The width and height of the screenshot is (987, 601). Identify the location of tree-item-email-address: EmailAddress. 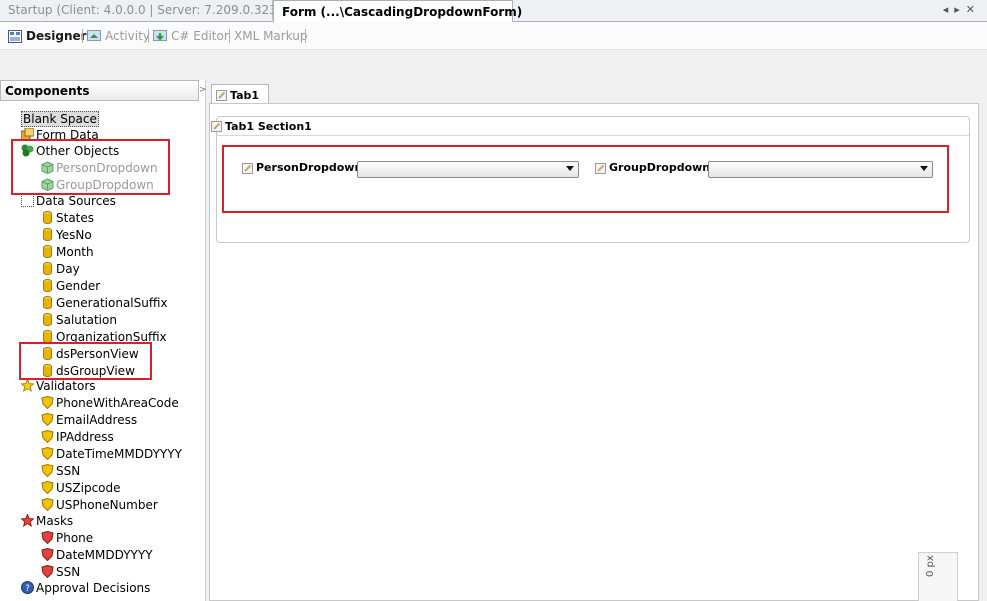
(89, 419).